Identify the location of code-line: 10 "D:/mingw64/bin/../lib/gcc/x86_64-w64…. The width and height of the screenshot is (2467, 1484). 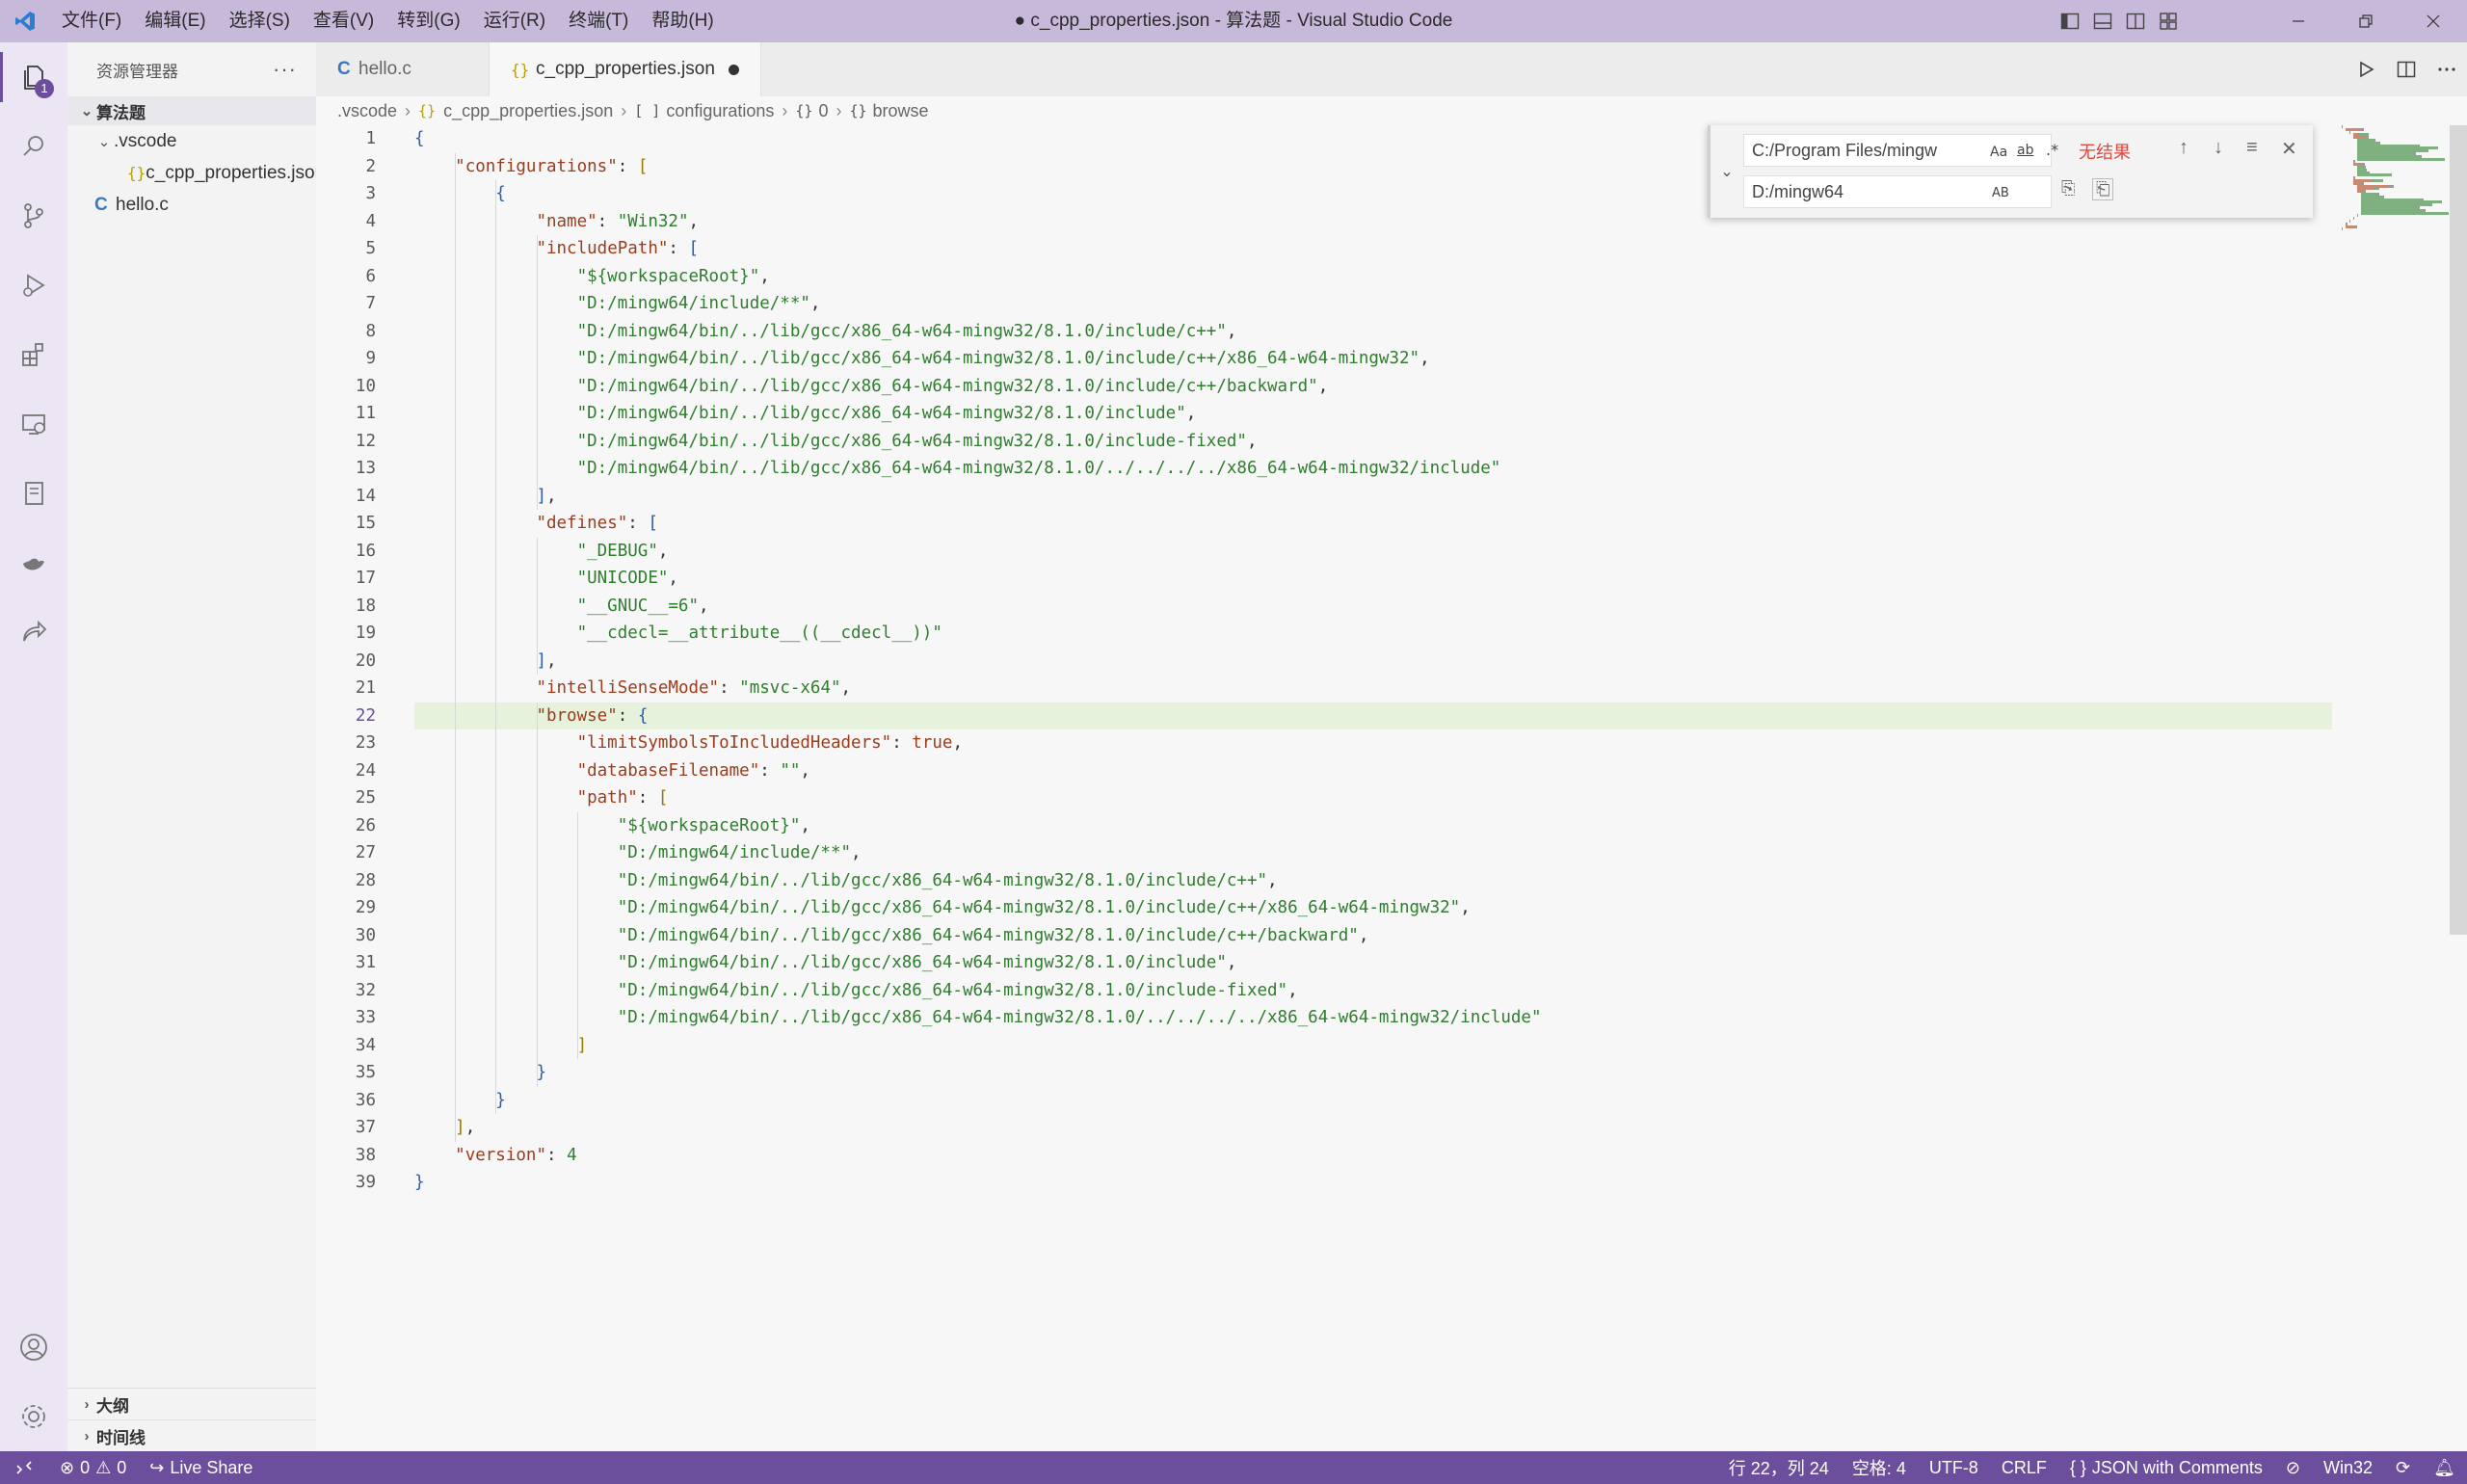
(1376, 387).